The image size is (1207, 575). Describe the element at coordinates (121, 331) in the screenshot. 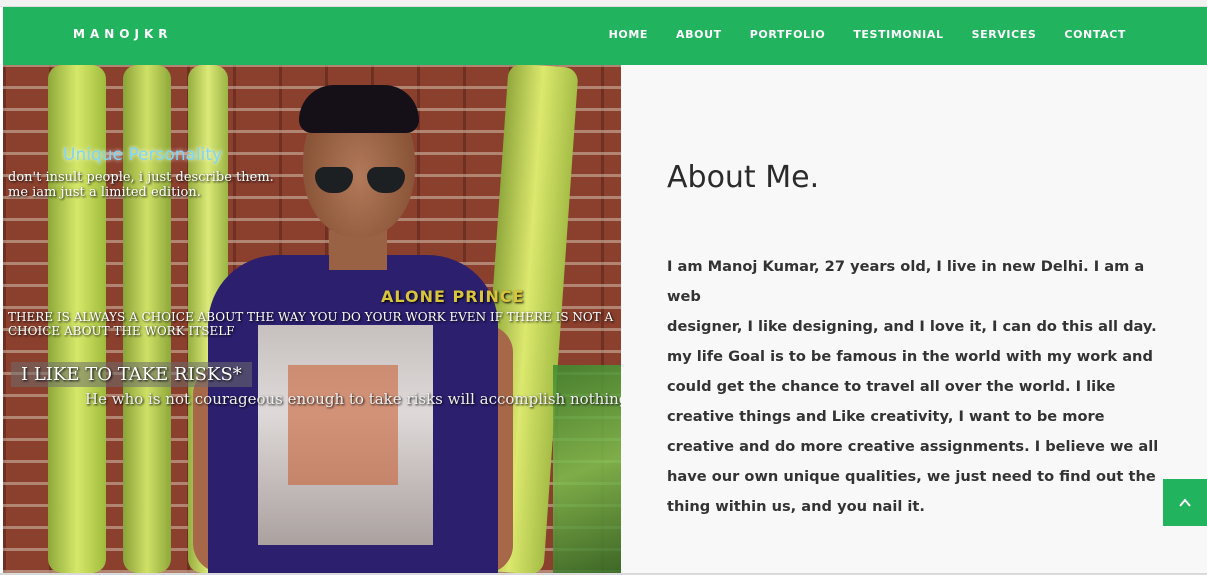

I see `photo-caption-choice2: CHOICE ABOUT THE WORK ITSELF` at that location.